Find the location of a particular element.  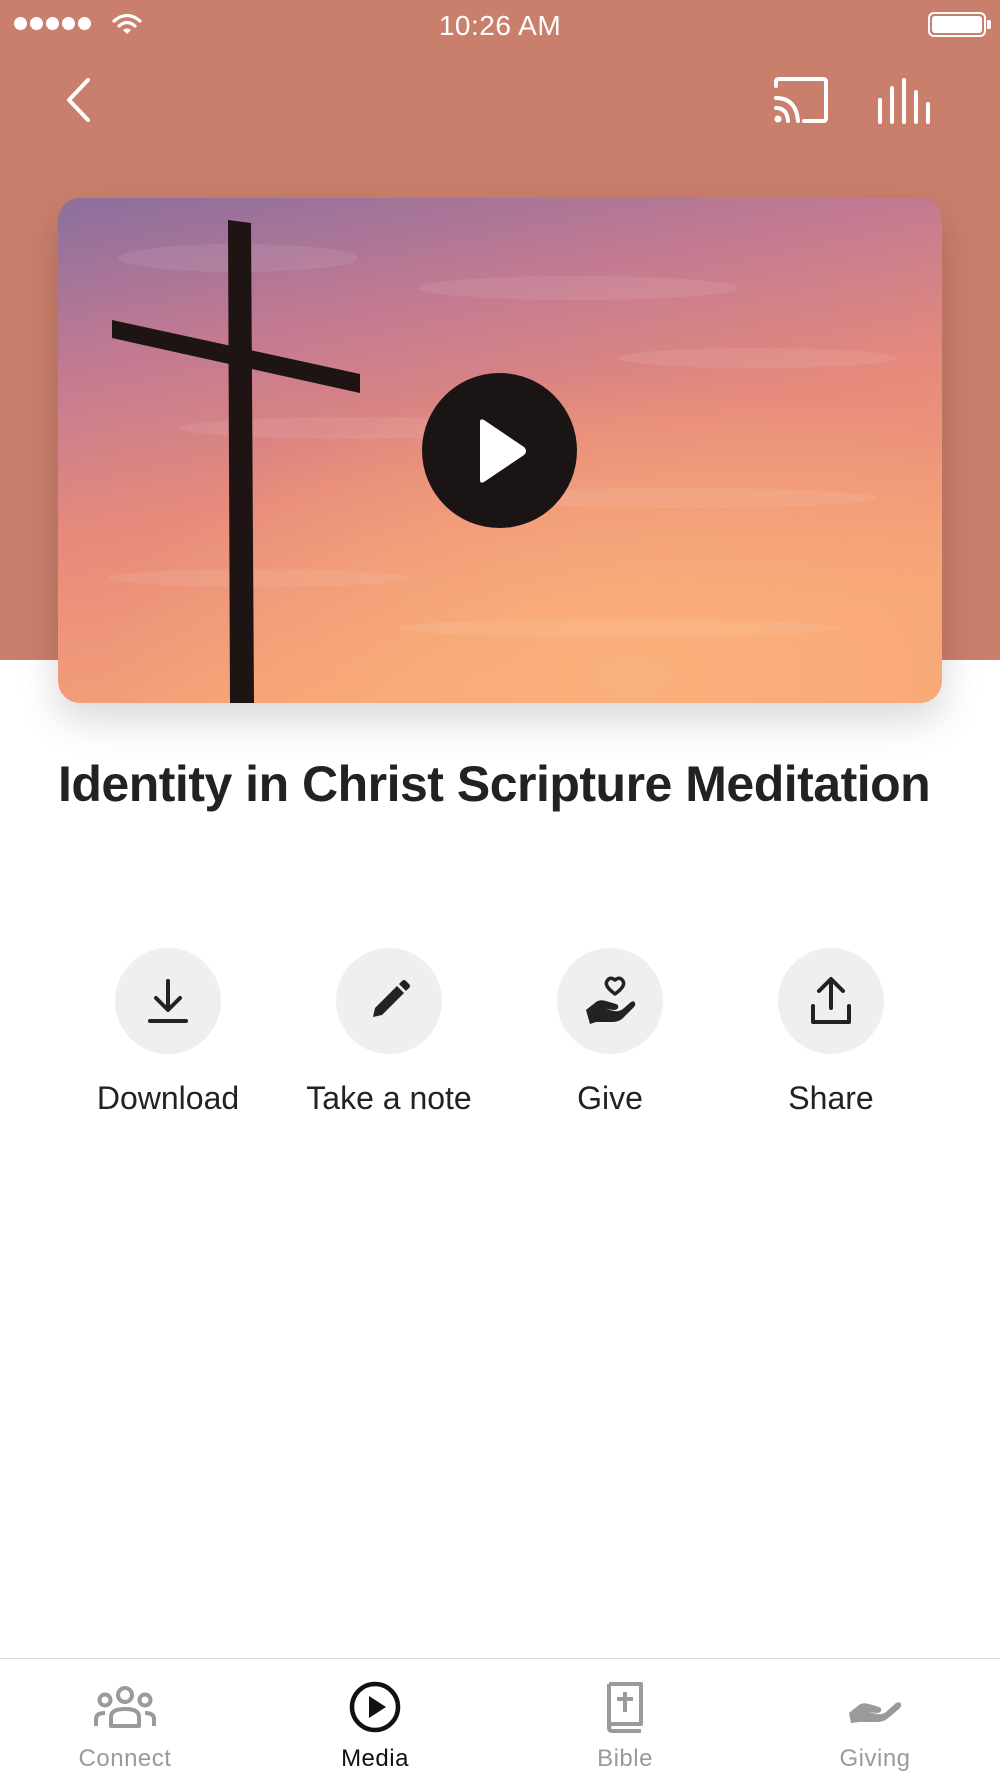

people-icon is located at coordinates (125, 1707).